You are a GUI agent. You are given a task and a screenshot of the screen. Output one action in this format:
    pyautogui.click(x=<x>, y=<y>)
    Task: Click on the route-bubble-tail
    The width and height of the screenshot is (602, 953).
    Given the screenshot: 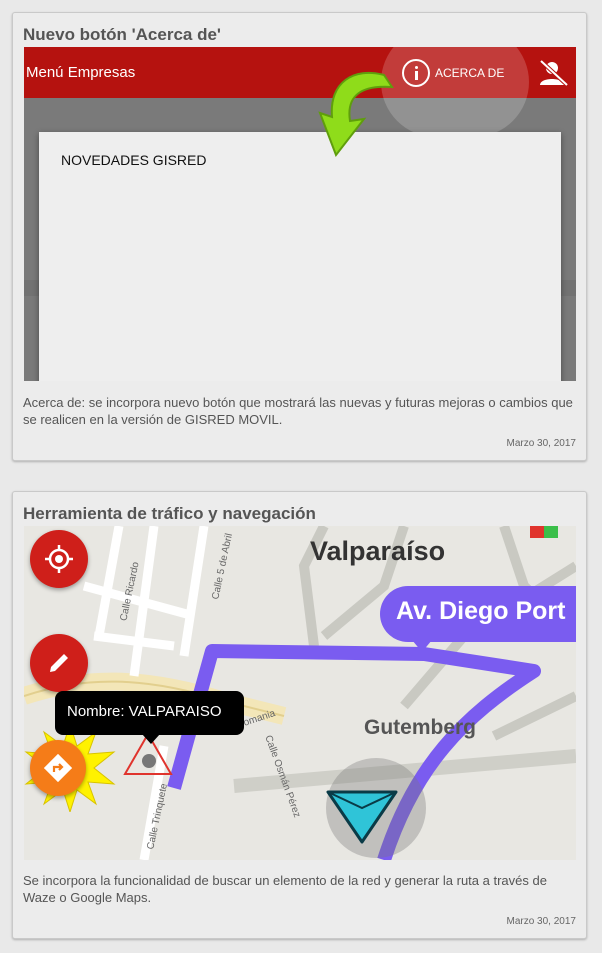 What is the action you would take?
    pyautogui.click(x=422, y=646)
    